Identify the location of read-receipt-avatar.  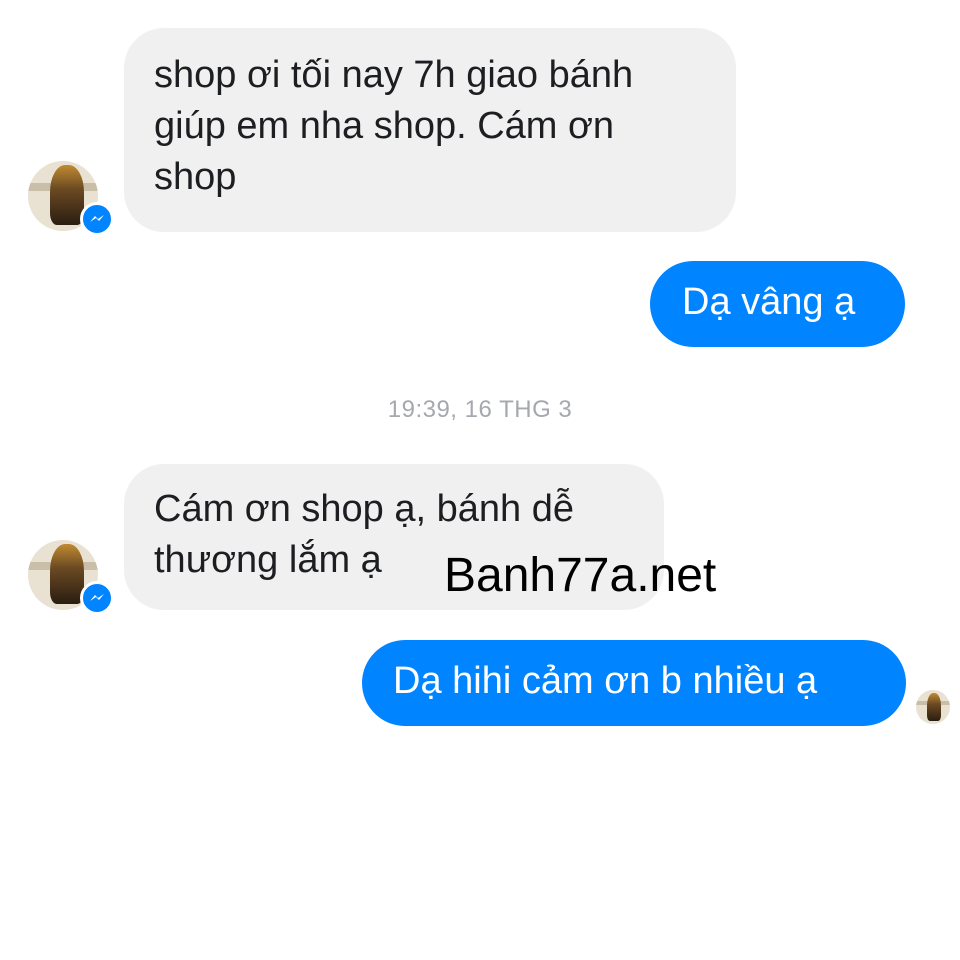
(933, 707).